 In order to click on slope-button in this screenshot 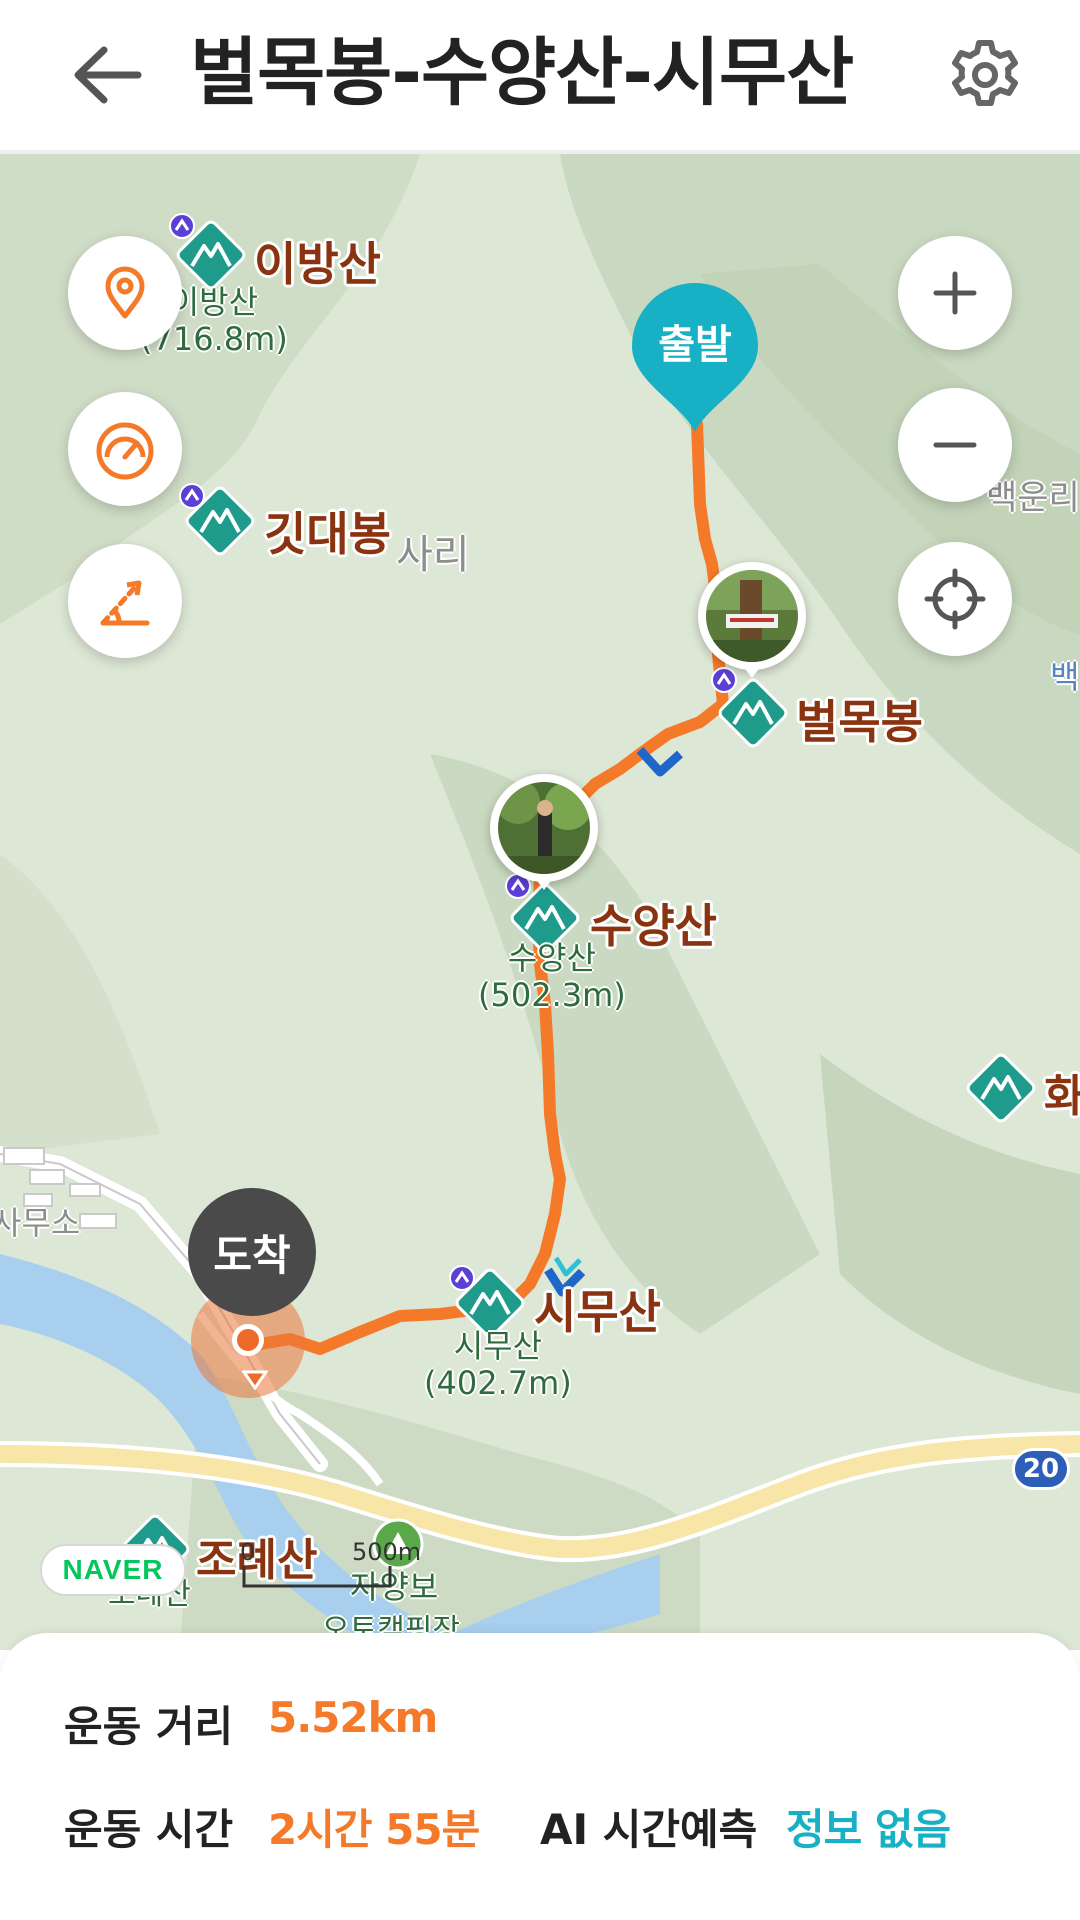, I will do `click(125, 601)`.